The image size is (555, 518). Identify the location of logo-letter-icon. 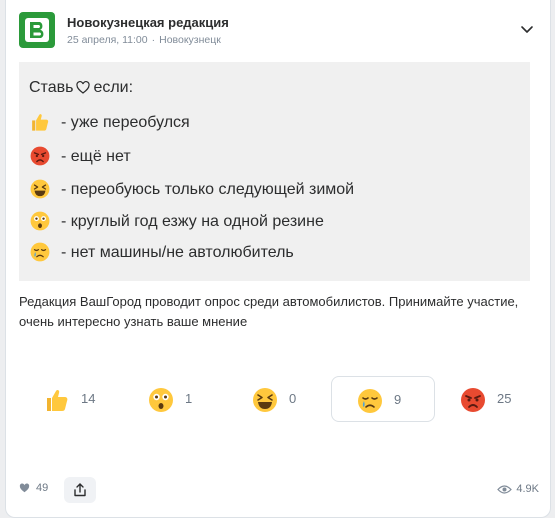
(37, 30).